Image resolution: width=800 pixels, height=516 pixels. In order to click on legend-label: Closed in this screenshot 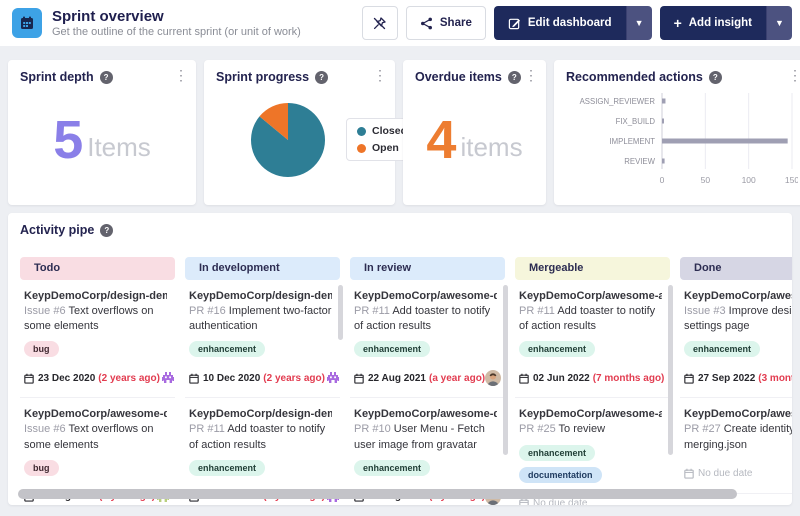, I will do `click(390, 131)`.